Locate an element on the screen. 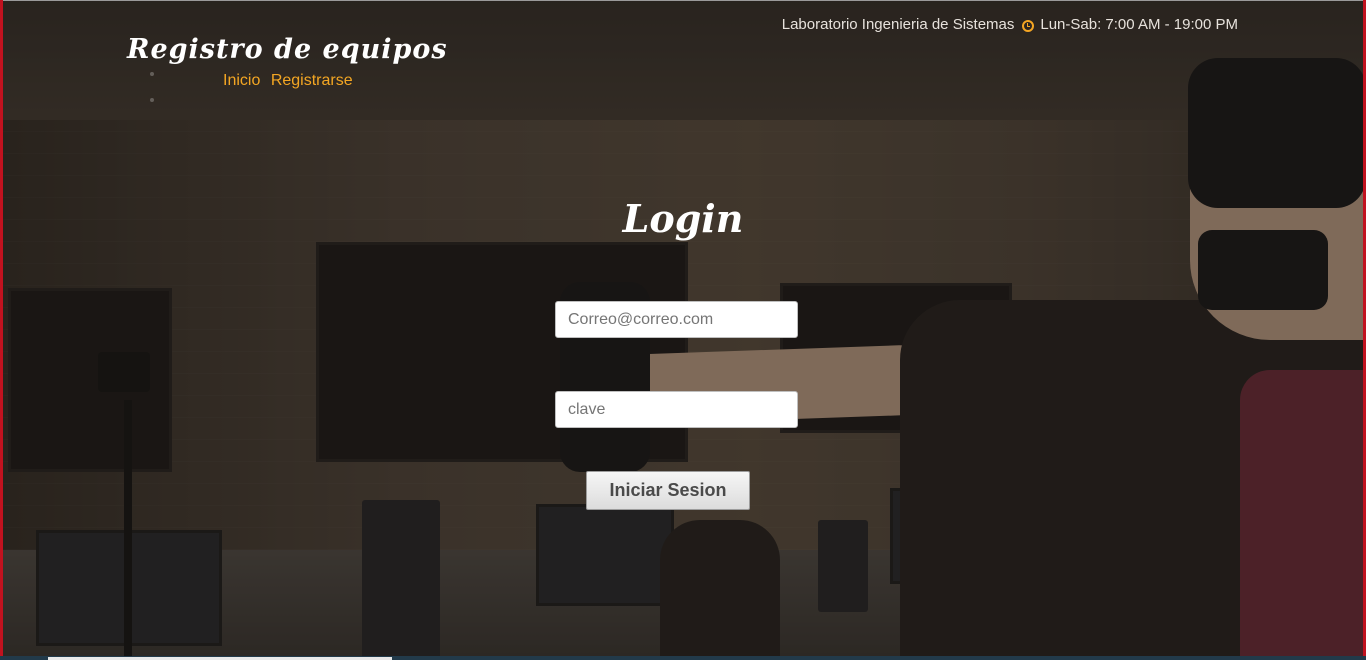  top-border is located at coordinates (683, 0).